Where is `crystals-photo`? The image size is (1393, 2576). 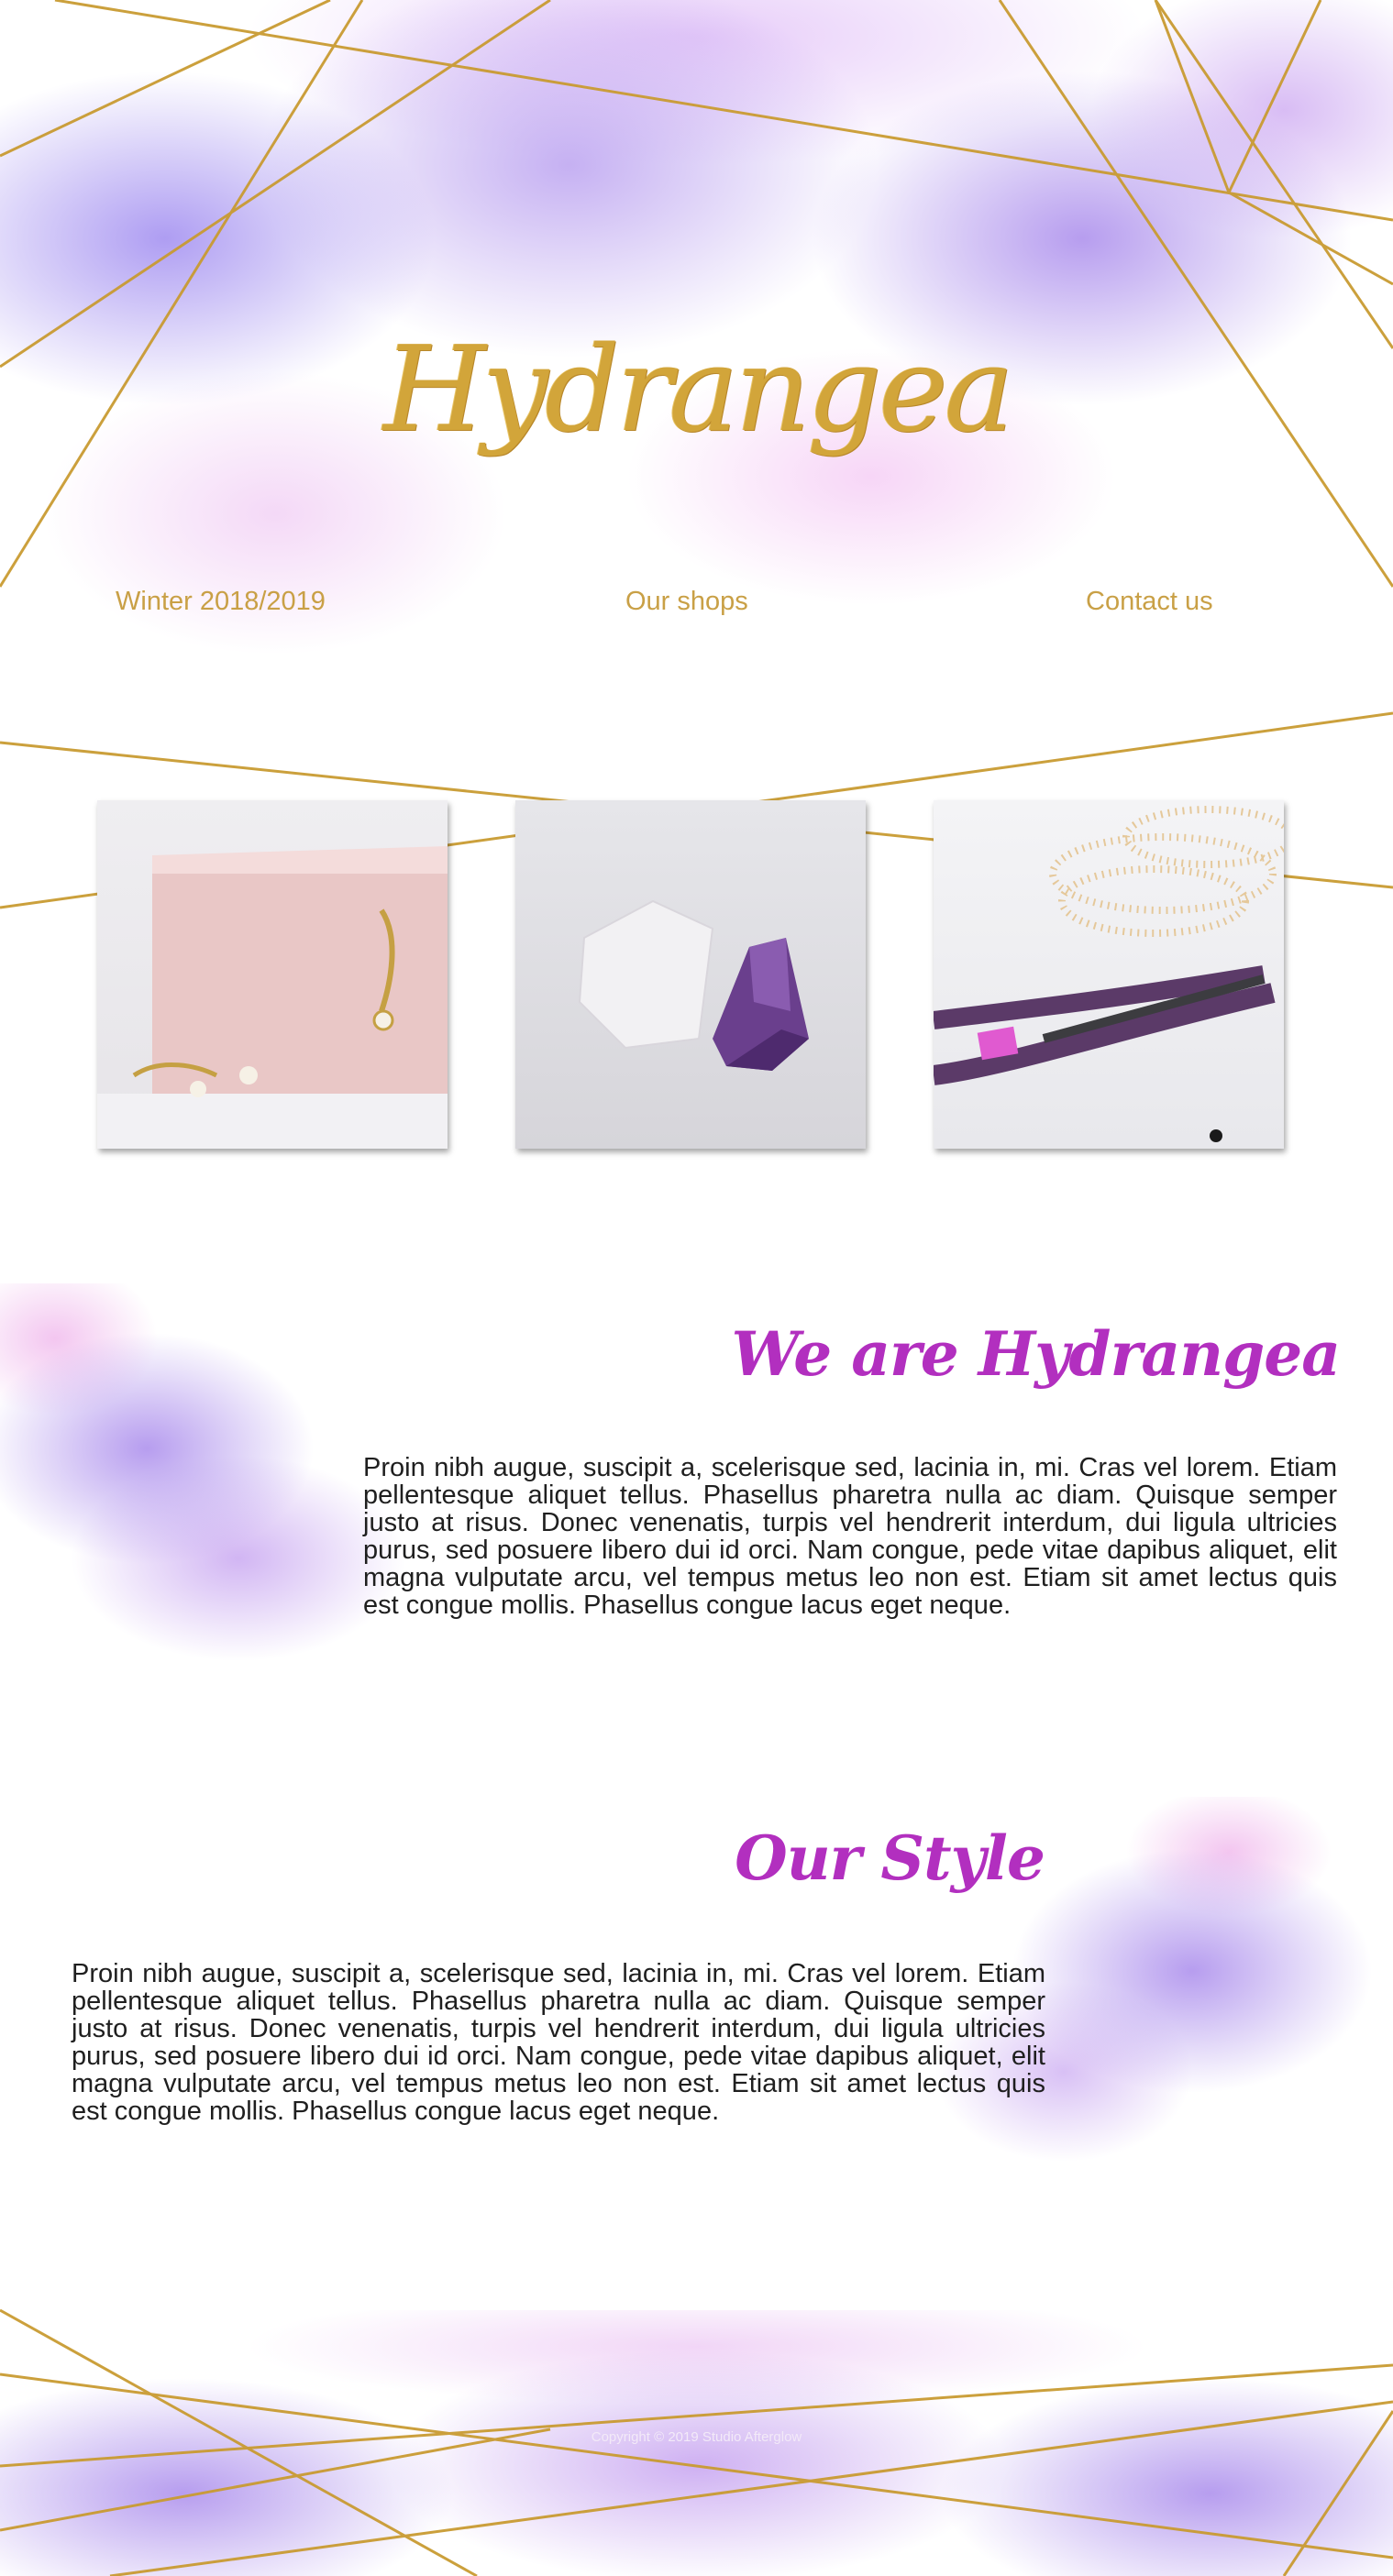 crystals-photo is located at coordinates (693, 985).